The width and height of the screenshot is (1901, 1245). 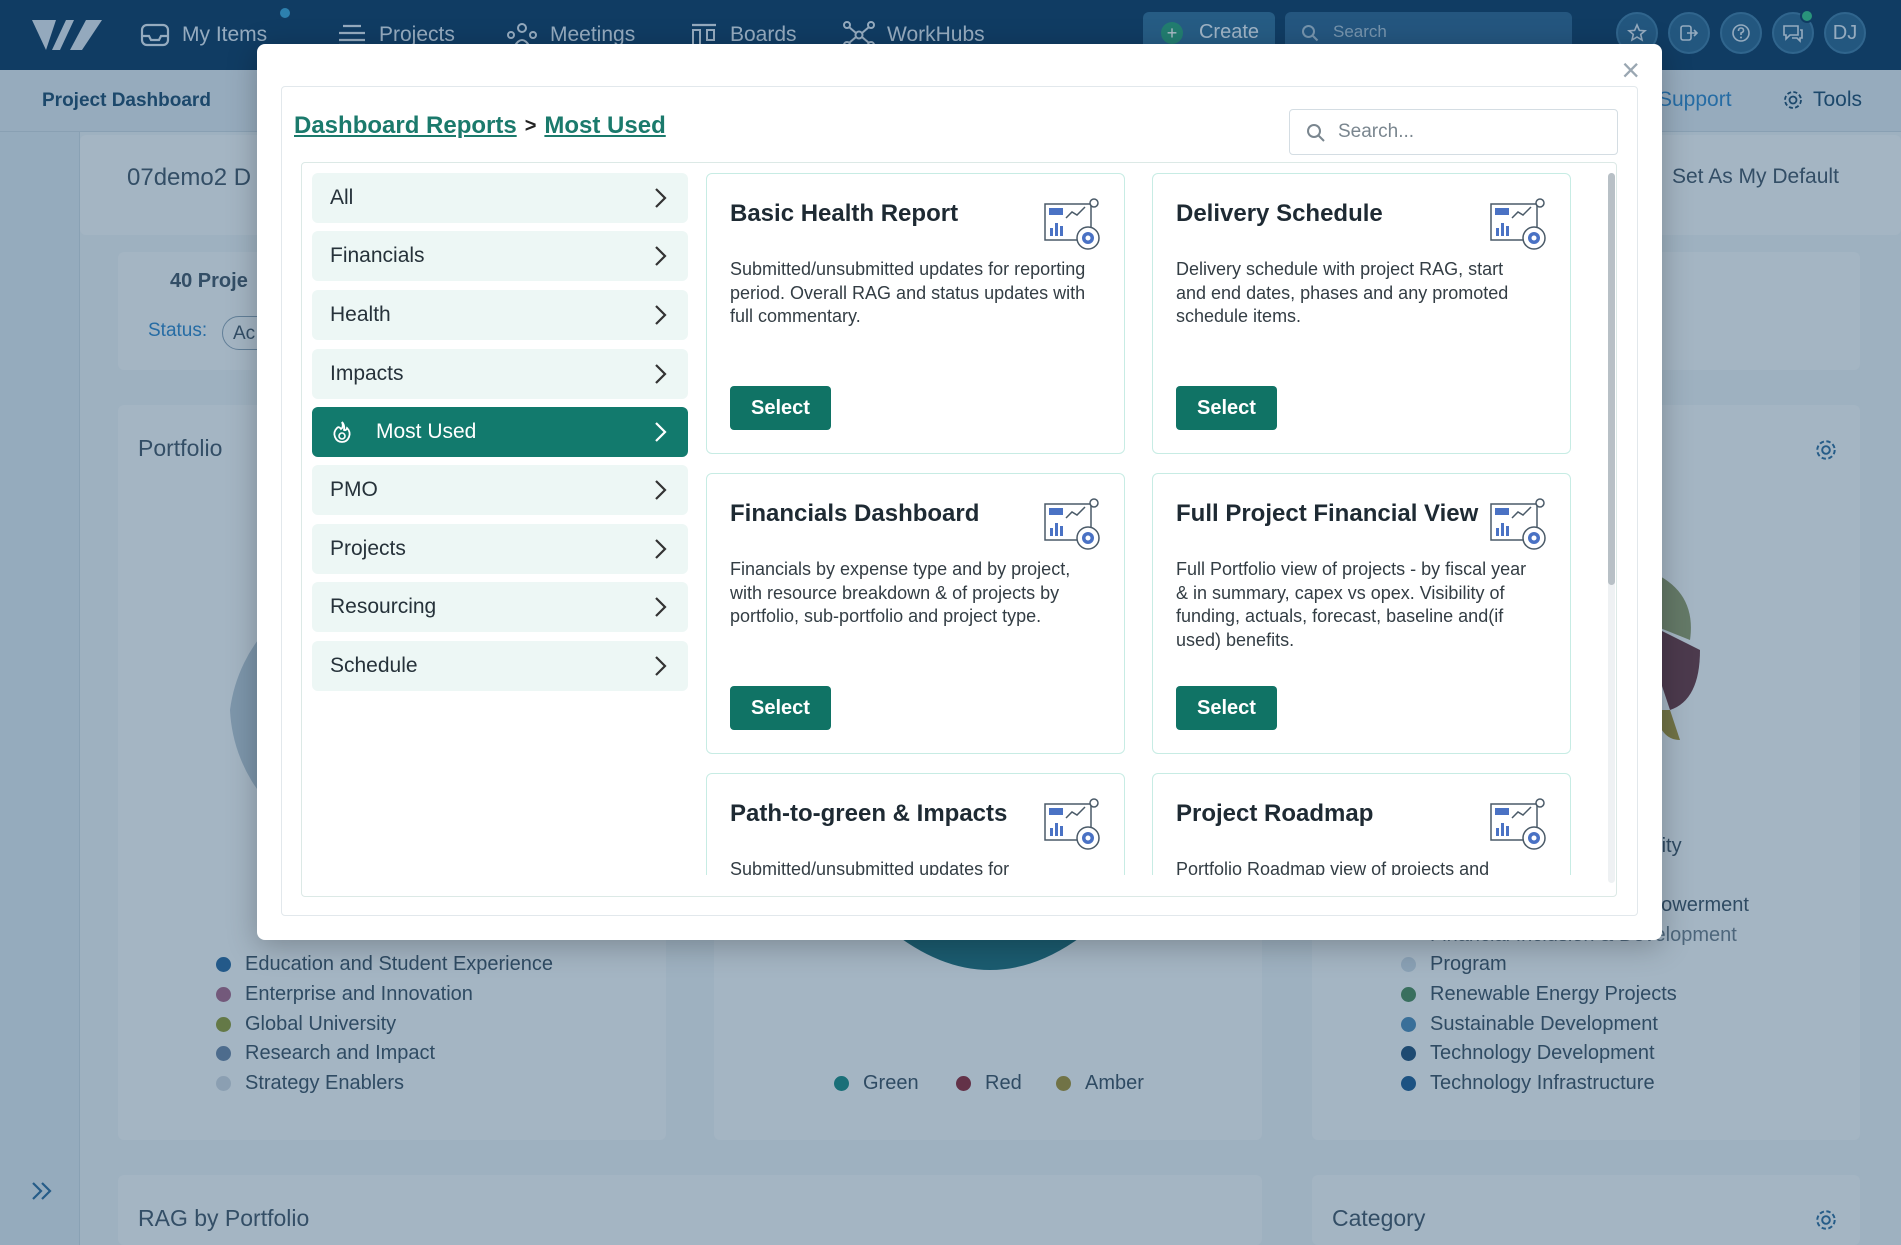 What do you see at coordinates (374, 665) in the screenshot?
I see `category-label: Schedule` at bounding box center [374, 665].